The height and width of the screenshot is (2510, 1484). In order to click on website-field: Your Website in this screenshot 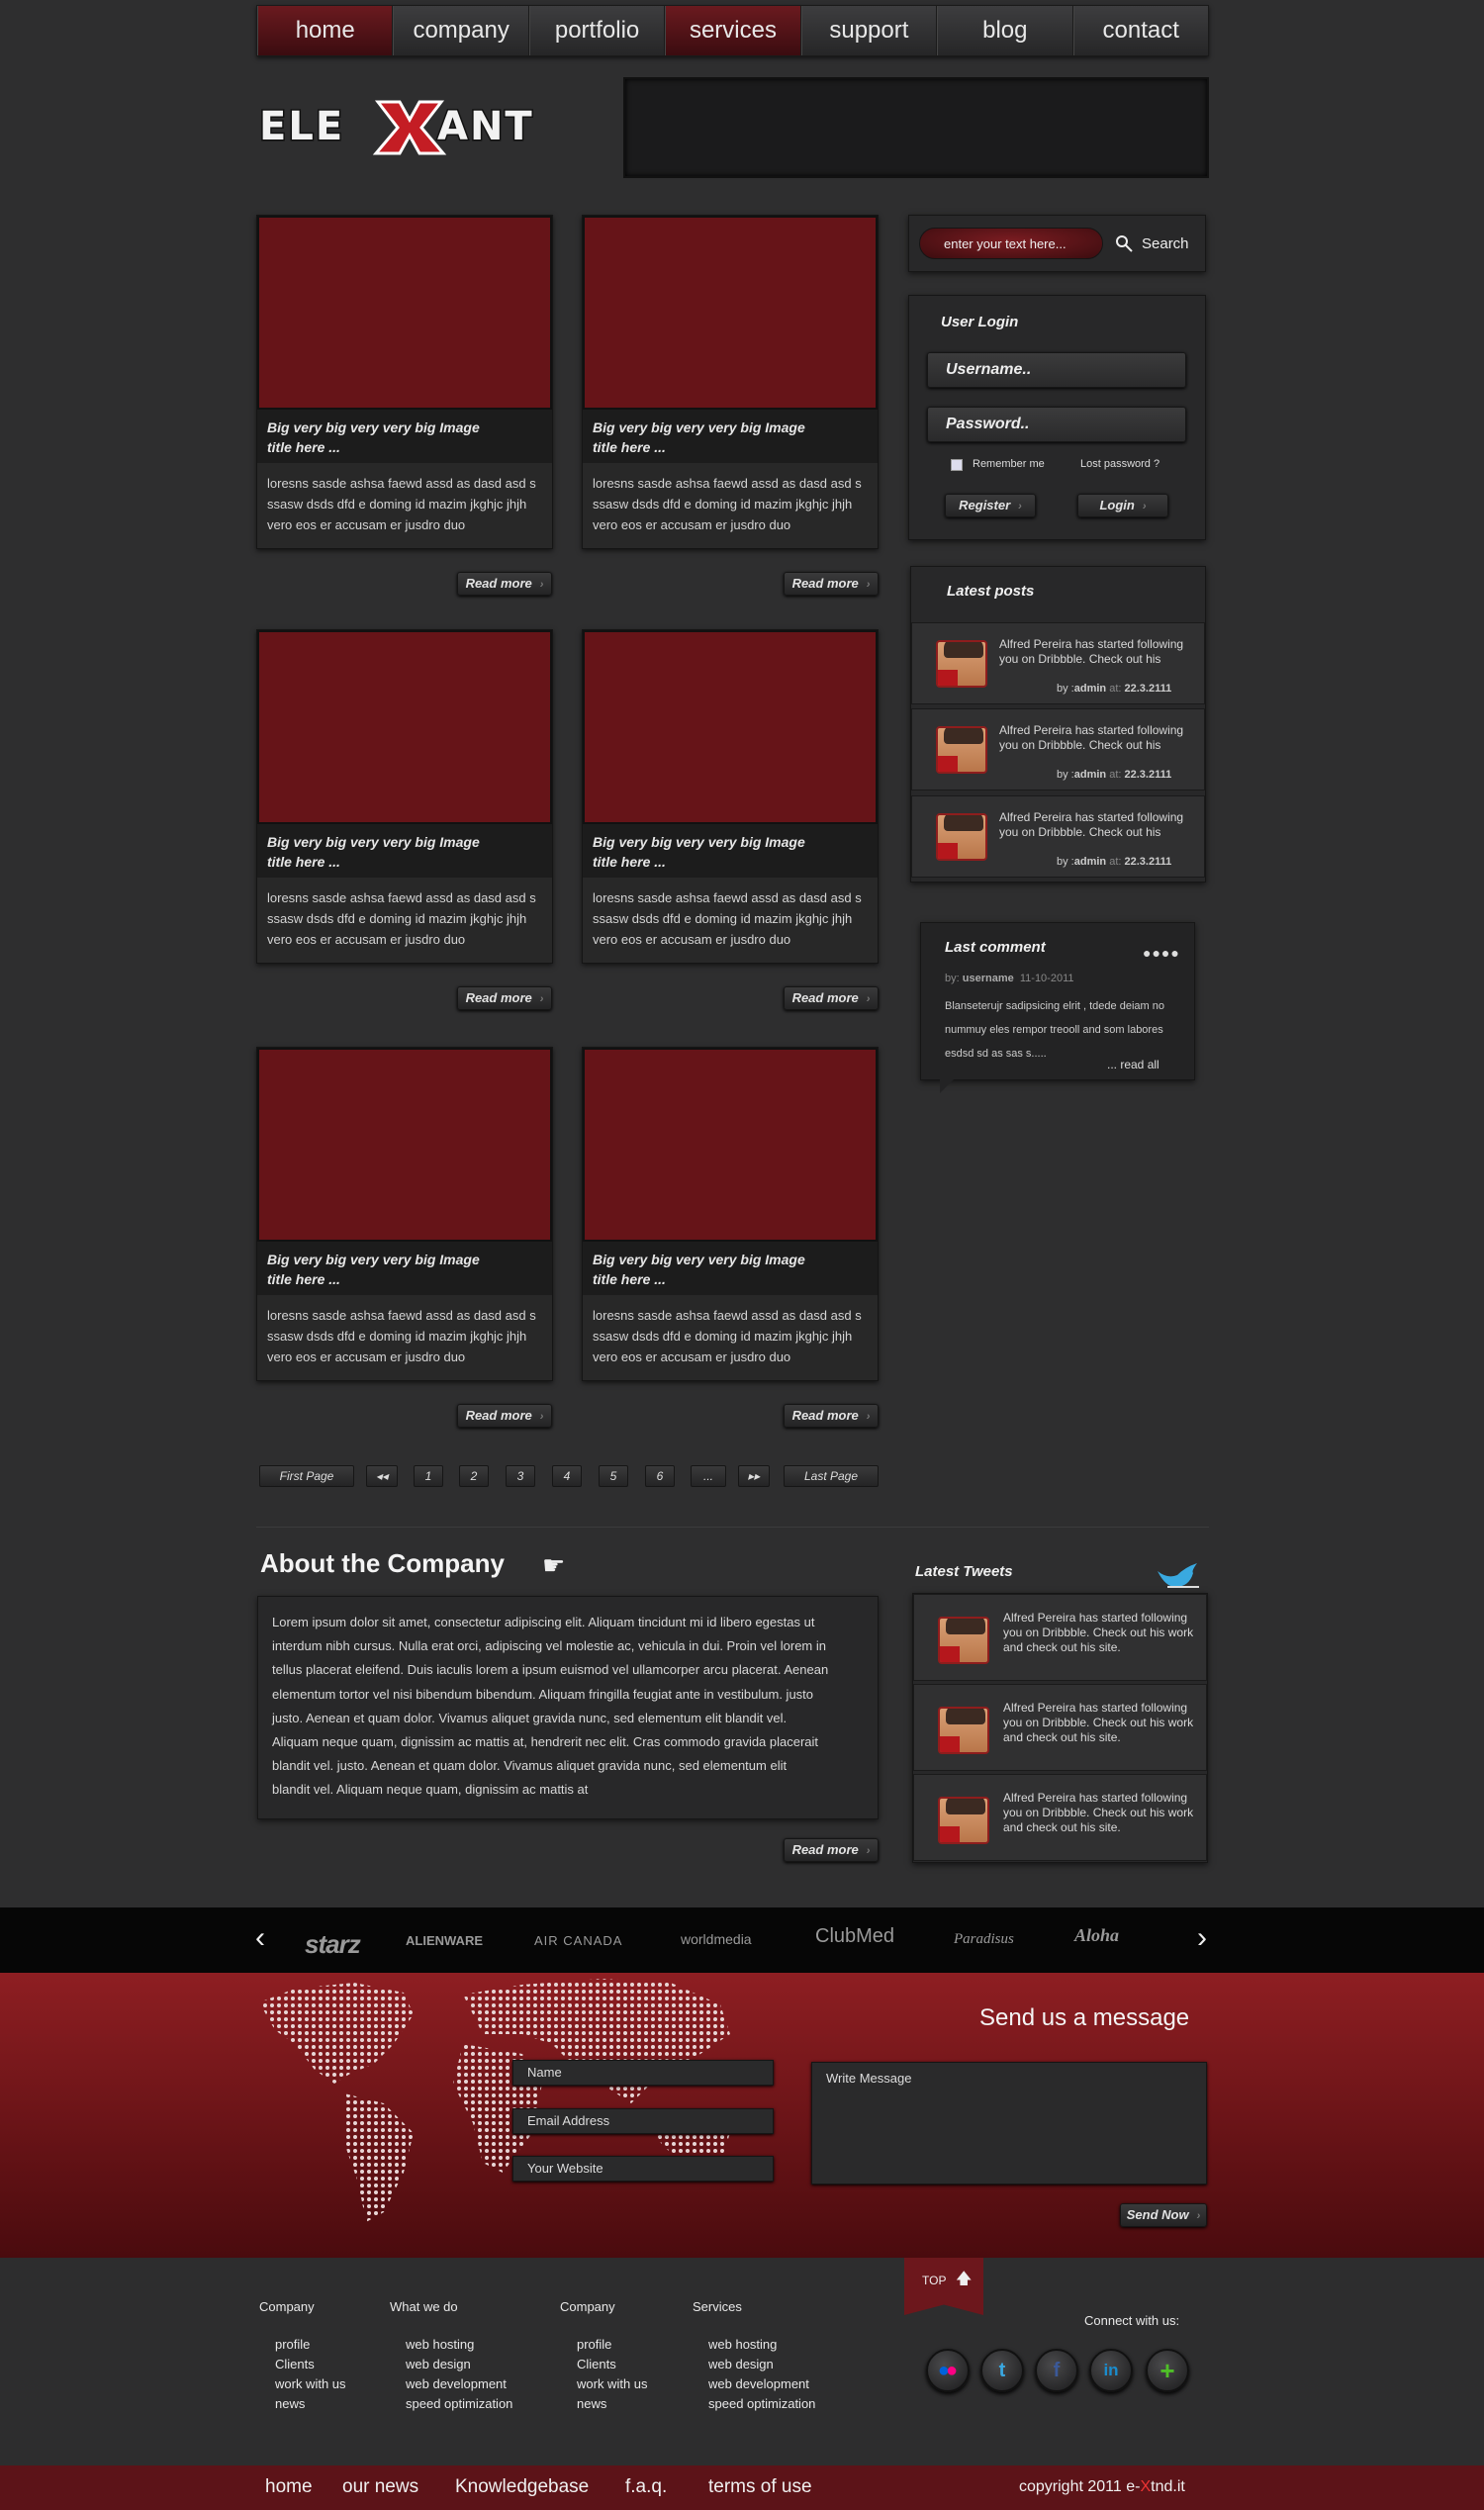, I will do `click(643, 2169)`.